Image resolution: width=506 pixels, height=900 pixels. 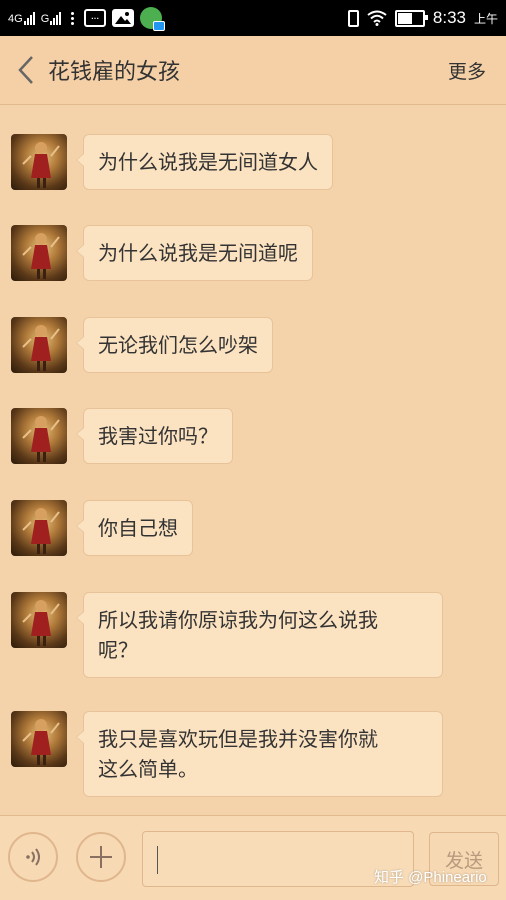 I want to click on message-row: 所以我请你原谅我为何这么说我 呢？, so click(x=227, y=635).